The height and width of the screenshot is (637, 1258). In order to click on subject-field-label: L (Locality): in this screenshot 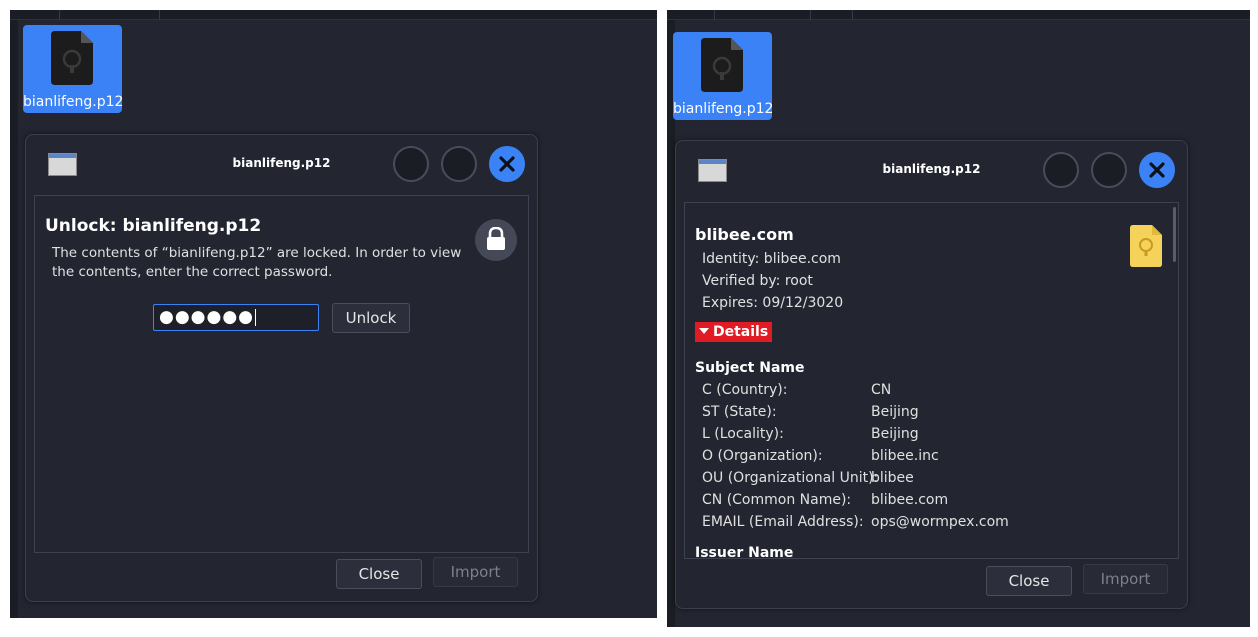, I will do `click(743, 434)`.